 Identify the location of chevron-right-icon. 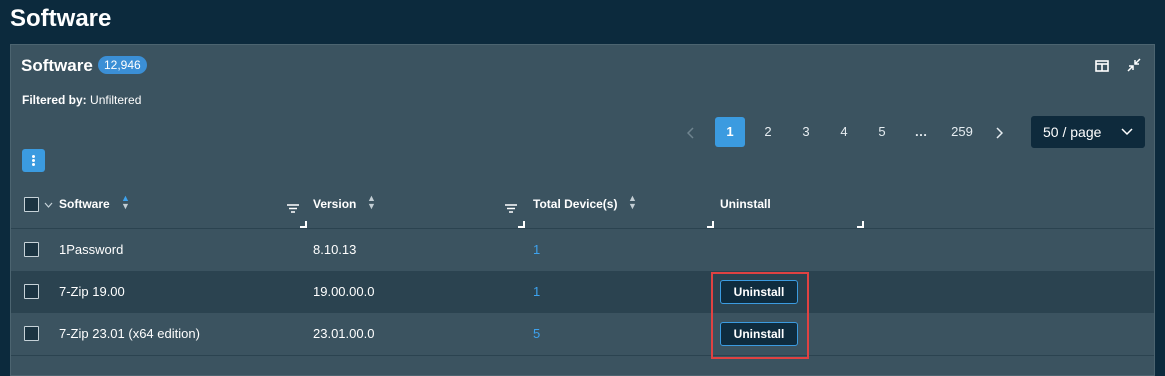
(1000, 133).